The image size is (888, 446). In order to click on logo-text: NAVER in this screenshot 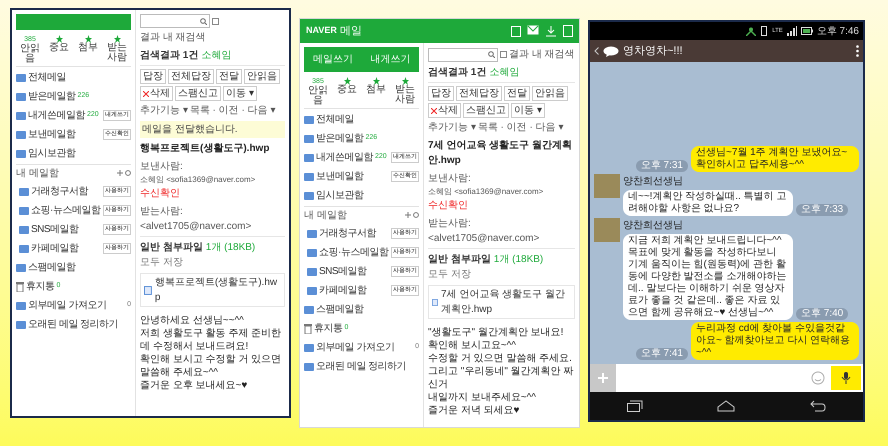, I will do `click(321, 31)`.